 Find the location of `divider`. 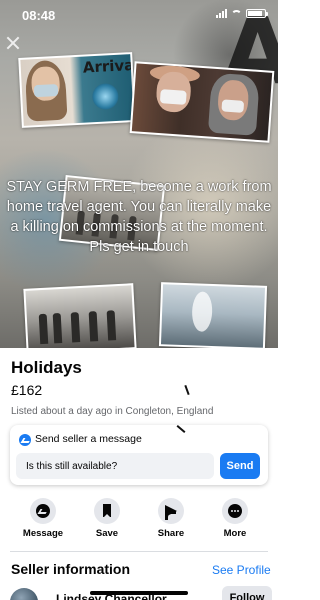

divider is located at coordinates (139, 551).